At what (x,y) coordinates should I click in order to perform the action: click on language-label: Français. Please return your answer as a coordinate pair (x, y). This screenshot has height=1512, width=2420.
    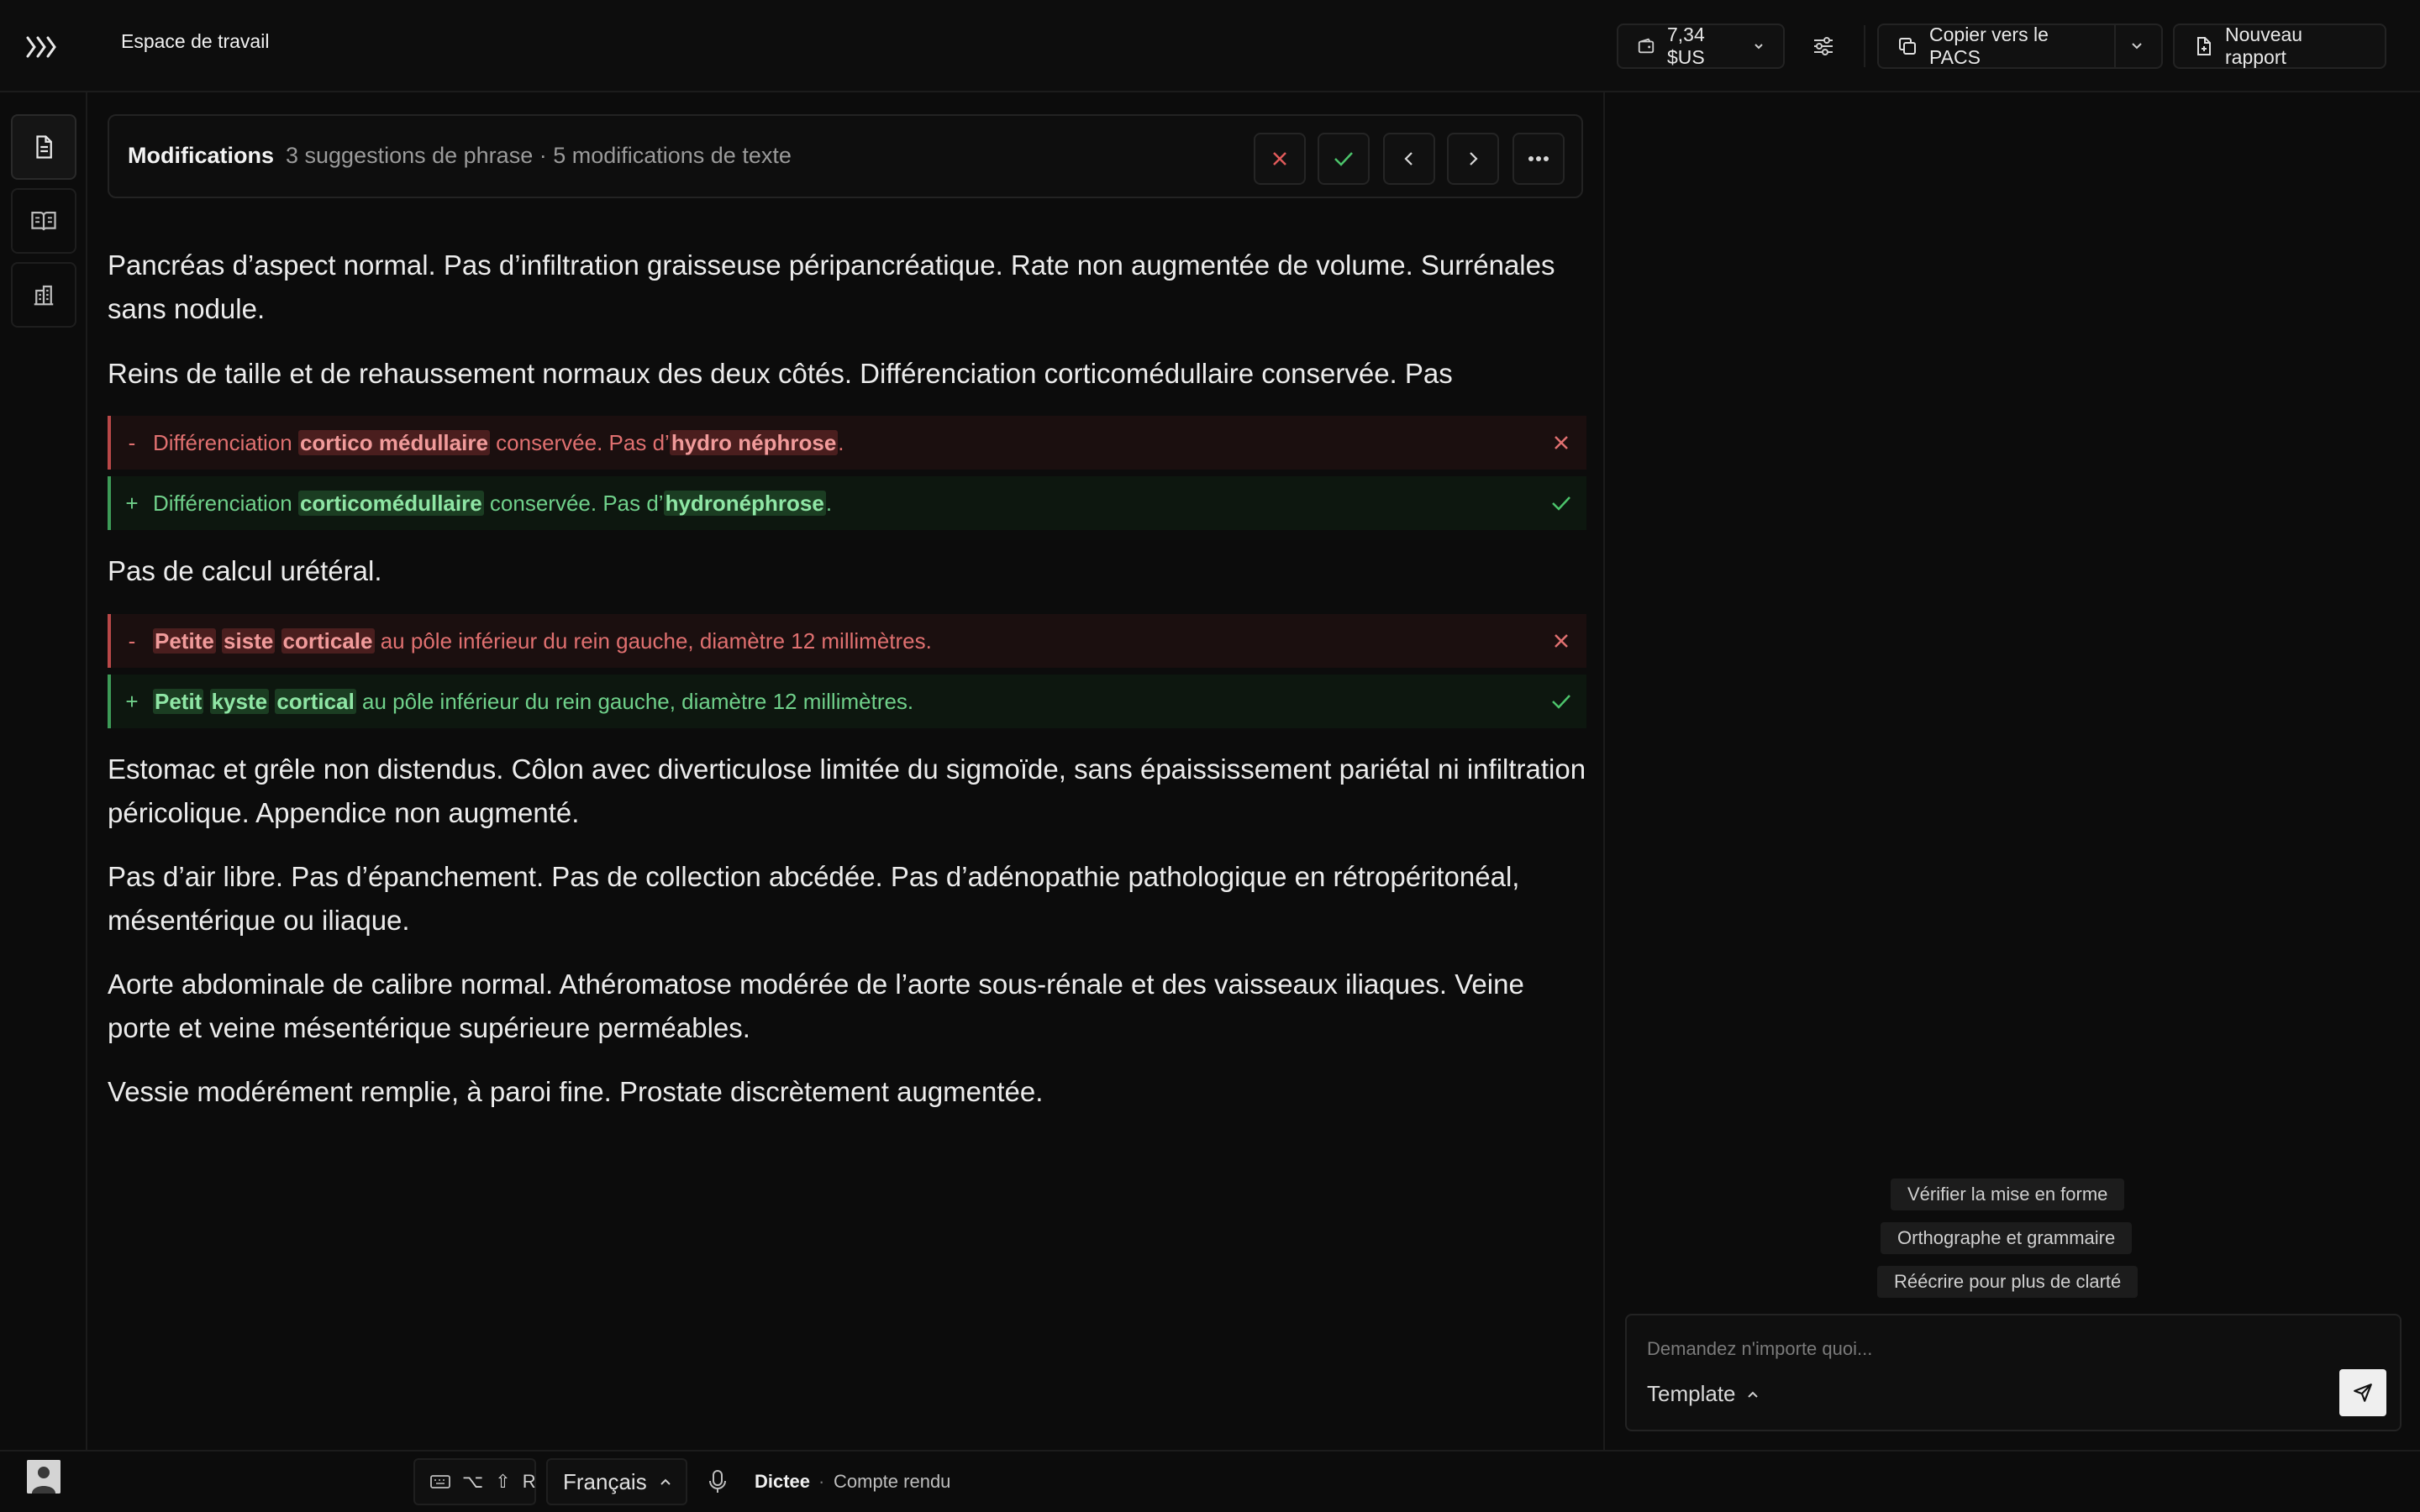
    Looking at the image, I should click on (605, 1481).